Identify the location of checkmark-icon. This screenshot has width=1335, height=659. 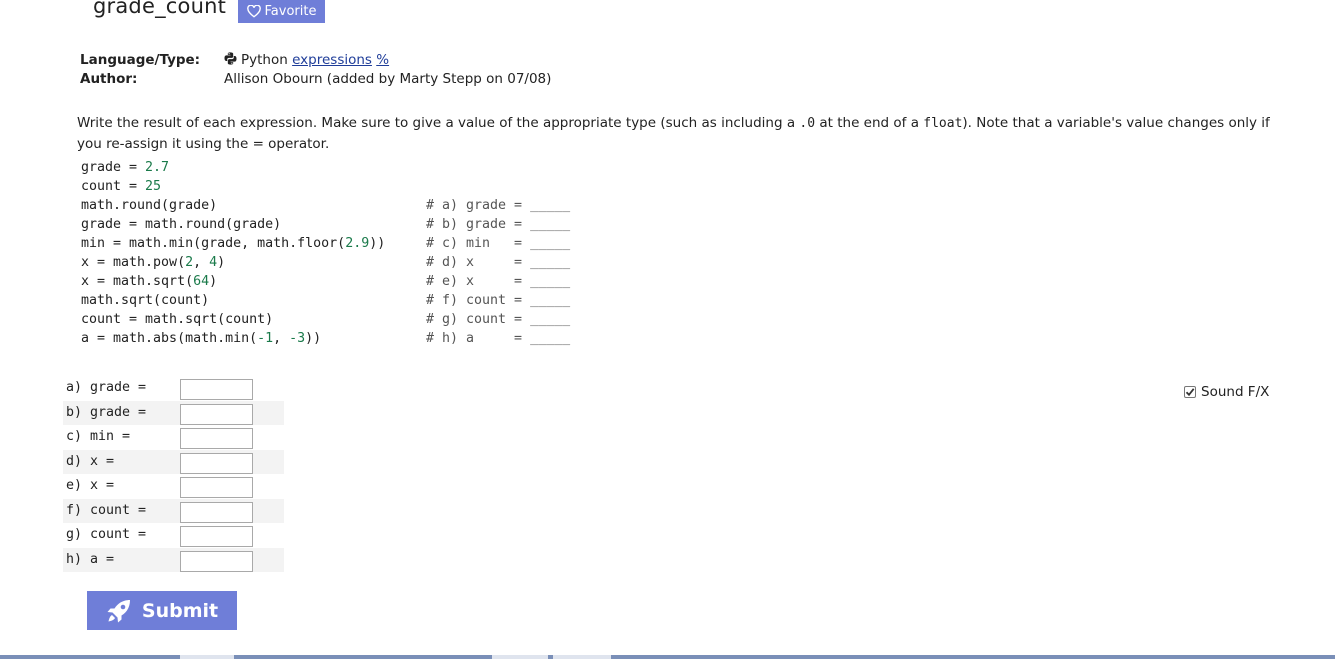
(1190, 392).